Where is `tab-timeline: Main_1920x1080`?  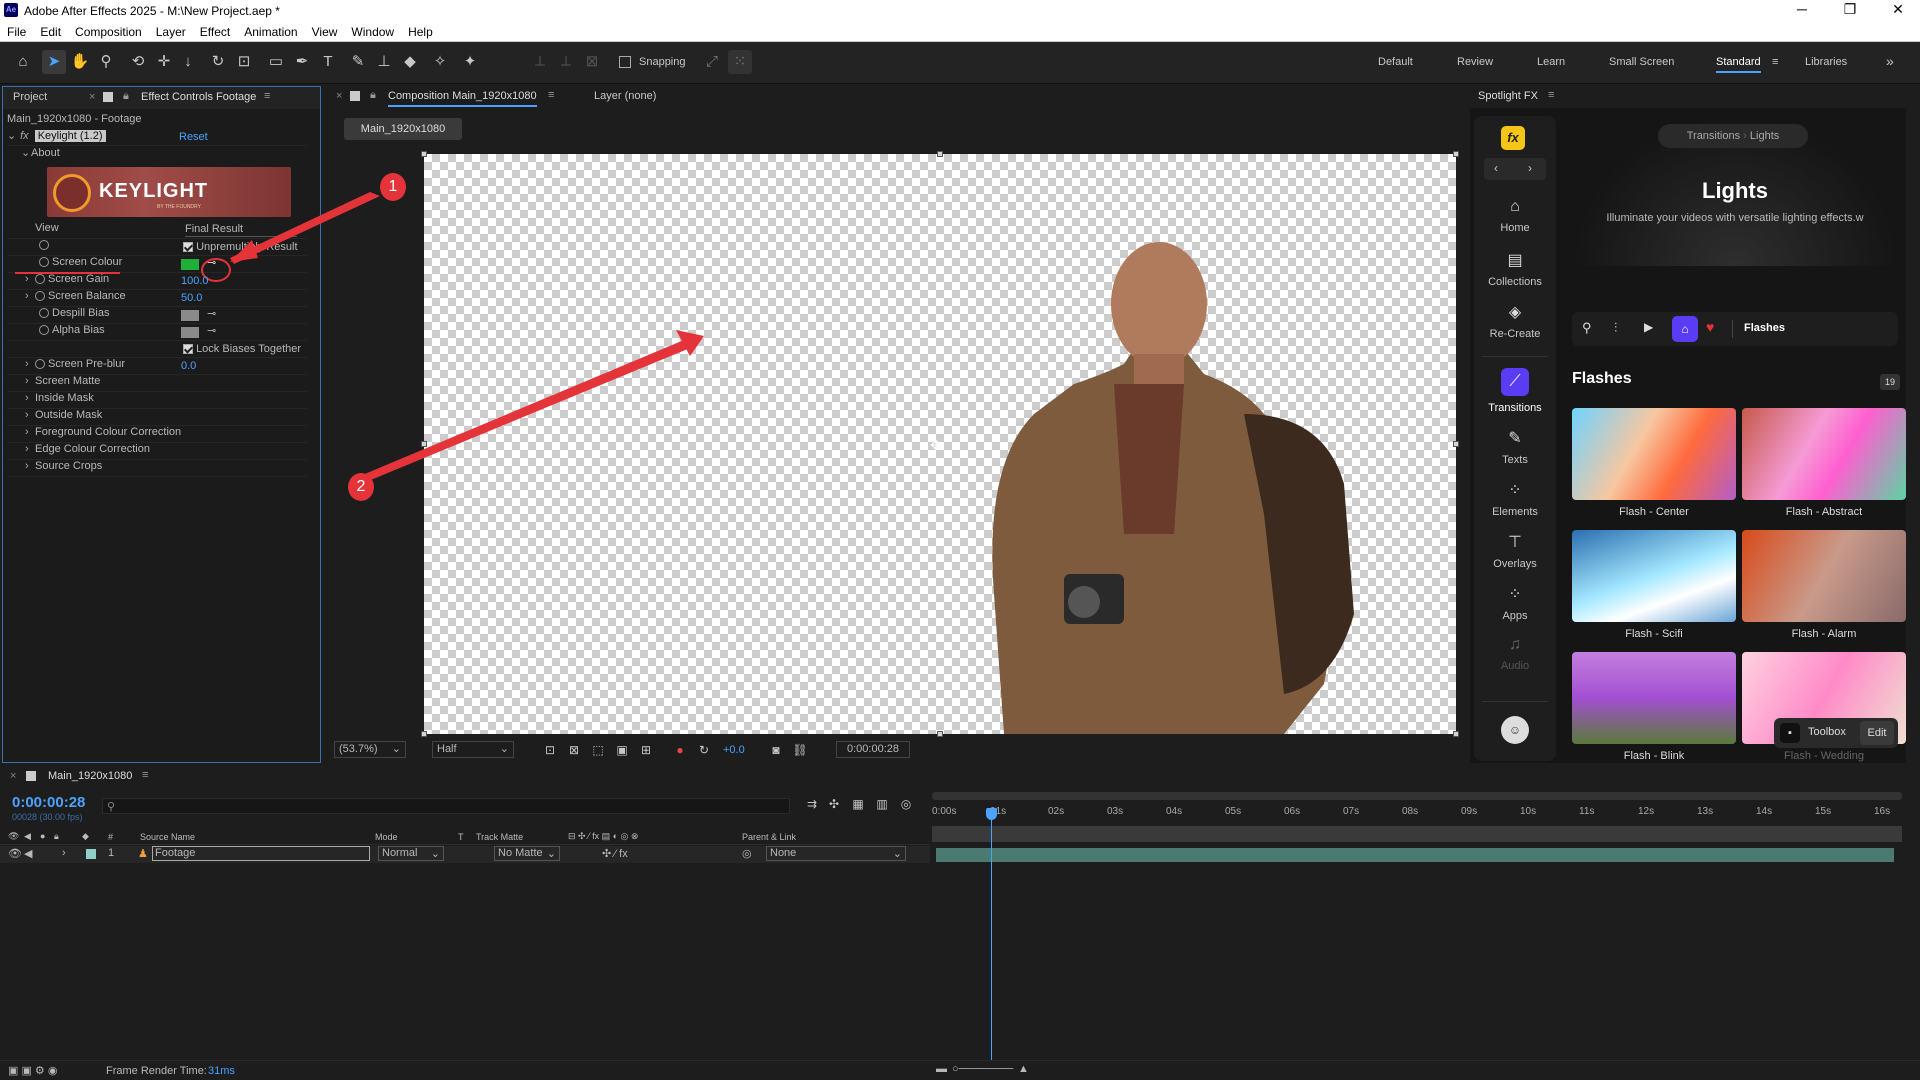 tab-timeline: Main_1920x1080 is located at coordinates (90, 776).